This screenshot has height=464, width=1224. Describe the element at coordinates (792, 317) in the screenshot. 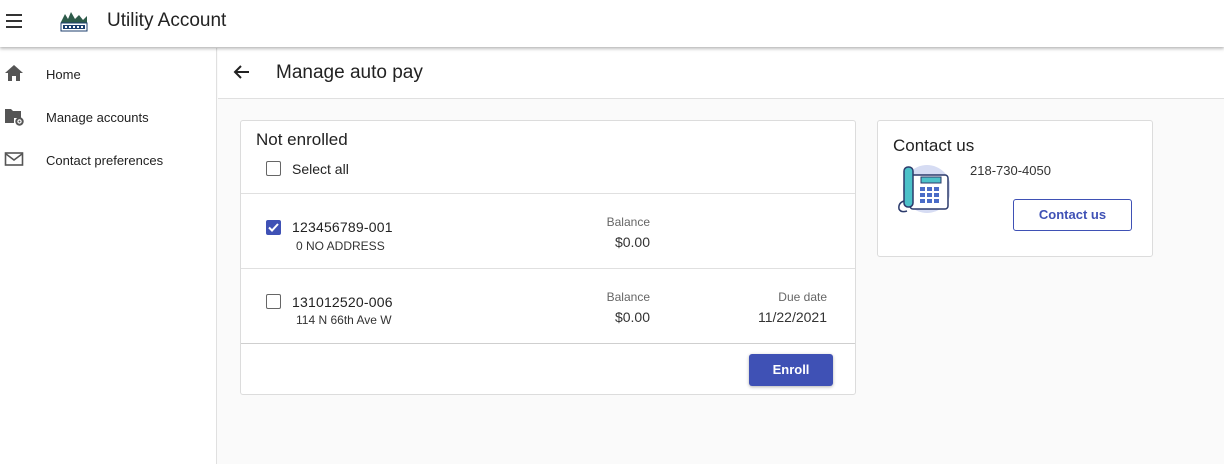

I see `due-date-value: 11/22/2021` at that location.